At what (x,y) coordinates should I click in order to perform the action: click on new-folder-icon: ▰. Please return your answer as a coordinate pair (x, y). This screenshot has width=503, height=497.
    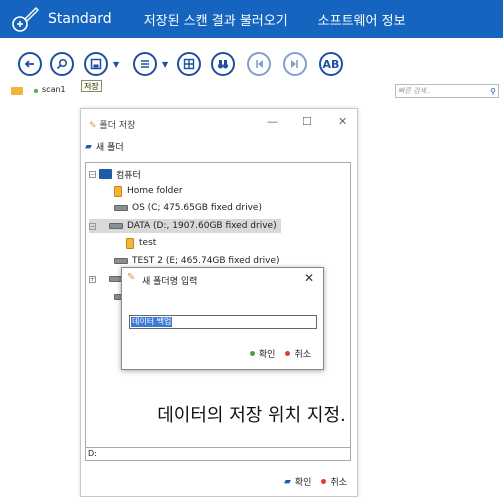
    Looking at the image, I should click on (88, 146).